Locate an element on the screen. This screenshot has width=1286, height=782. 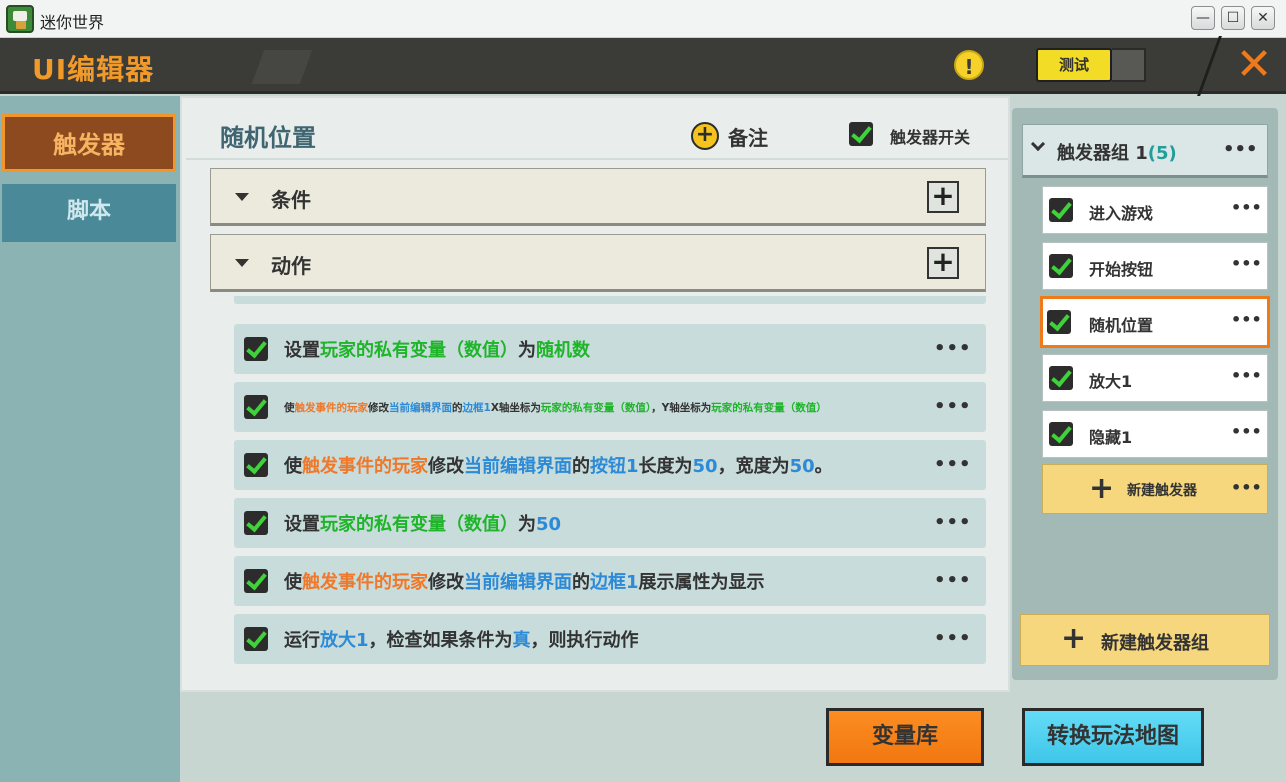
action-item: 使触发事件的玩家修改当前编辑界面的边框1展示属性为显示 ••• is located at coordinates (610, 581).